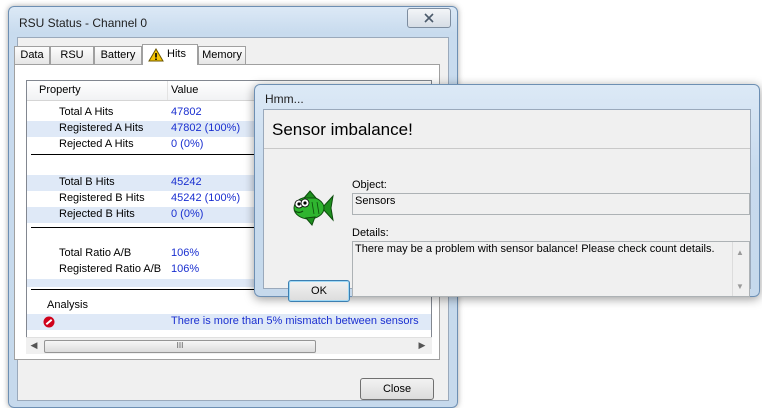 The height and width of the screenshot is (408, 762). I want to click on window-close-button, so click(429, 18).